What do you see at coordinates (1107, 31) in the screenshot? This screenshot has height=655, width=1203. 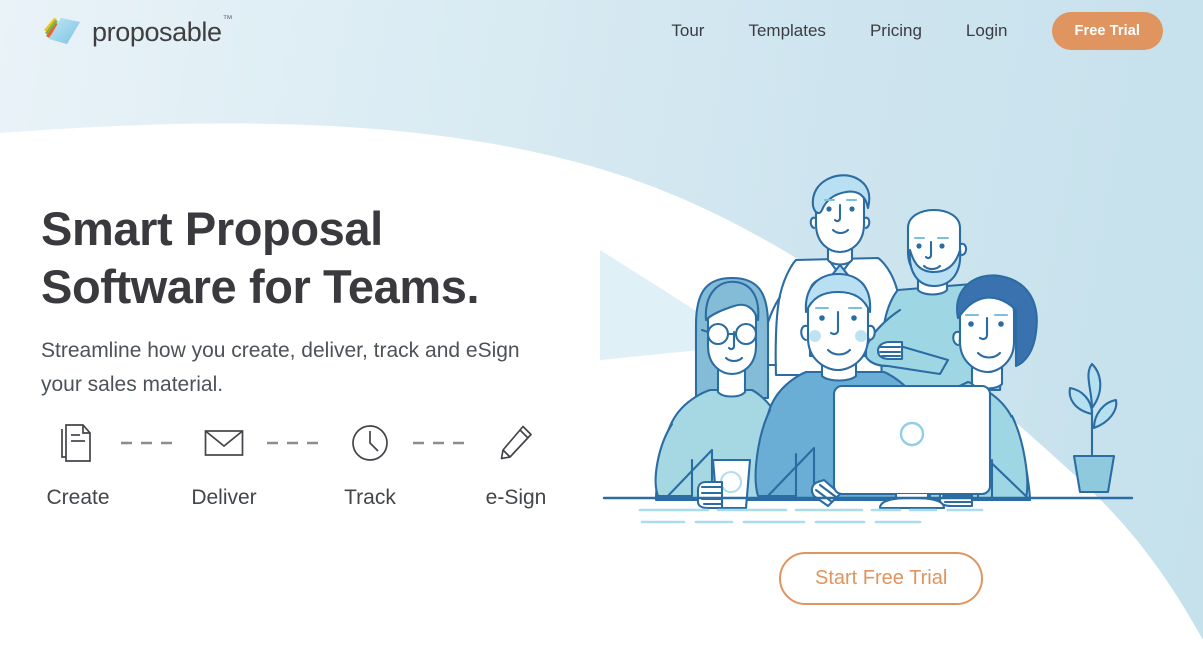 I see `free-trial-button: Free Trial` at bounding box center [1107, 31].